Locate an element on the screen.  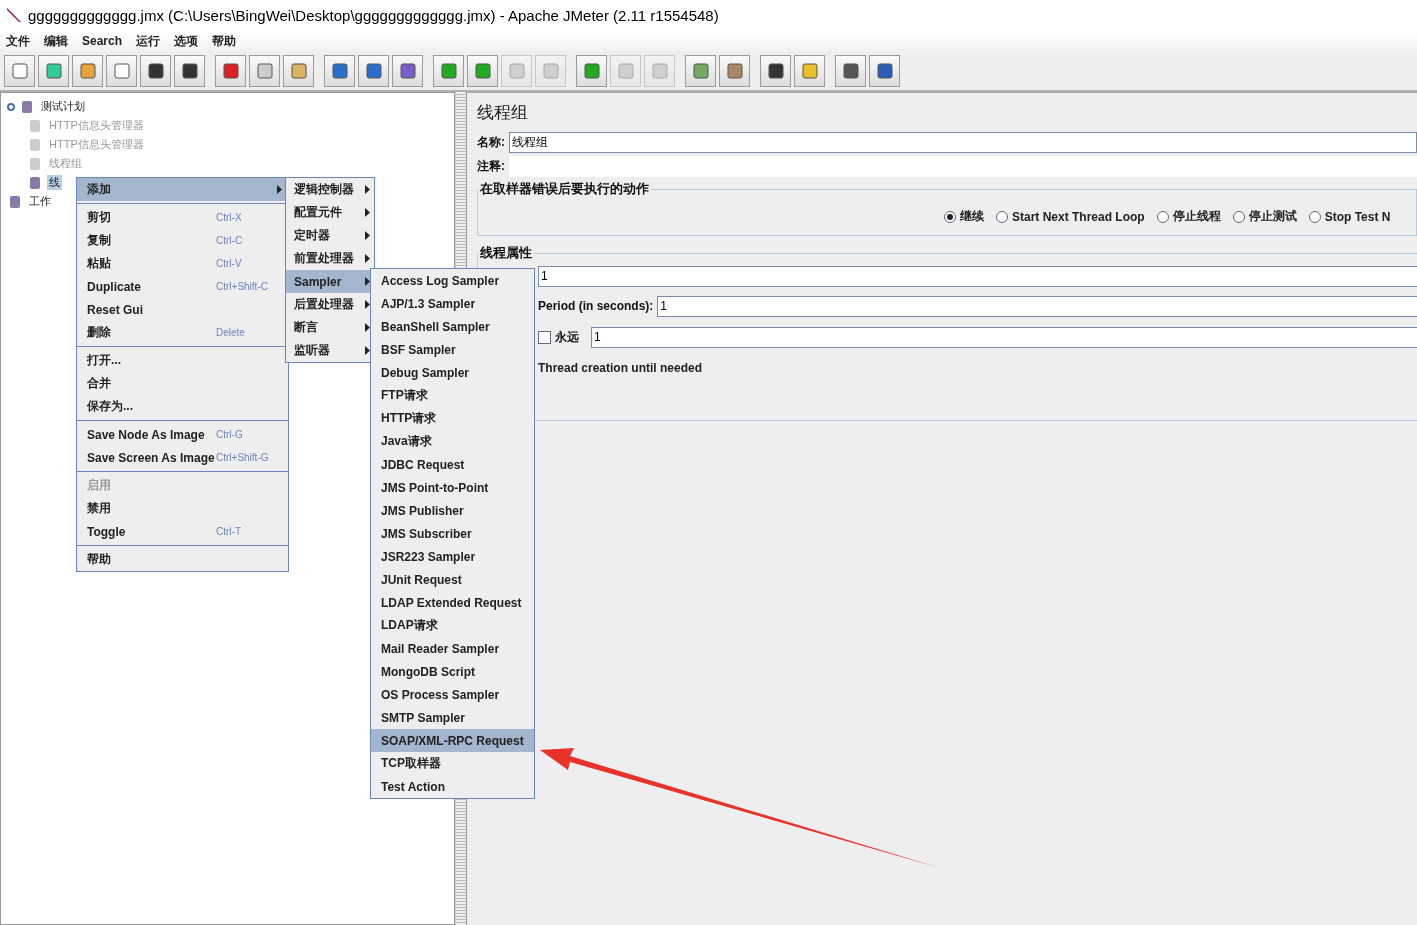
field-label: Period (in seconds): is located at coordinates (596, 306).